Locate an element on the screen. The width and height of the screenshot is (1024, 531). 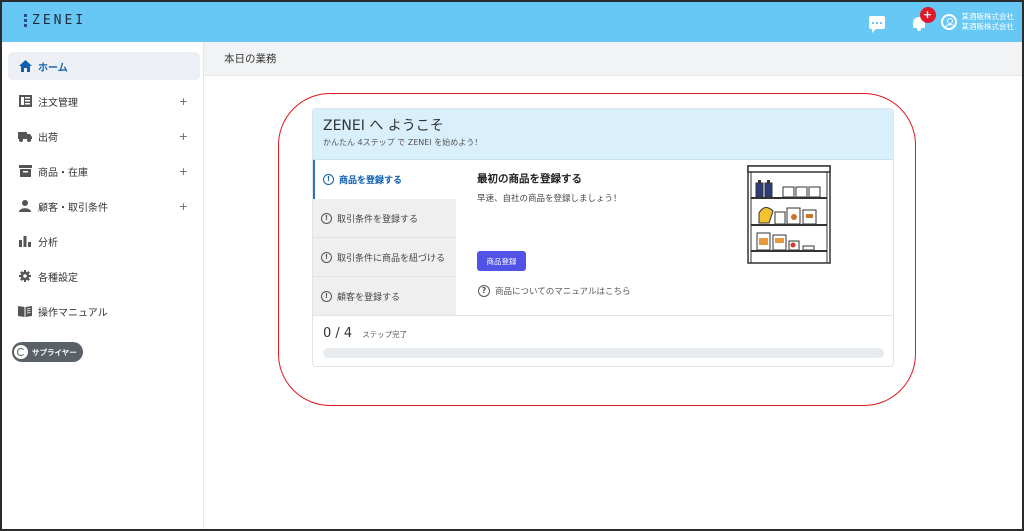
sidebar-item-products: 商品・在庫 + is located at coordinates (104, 171).